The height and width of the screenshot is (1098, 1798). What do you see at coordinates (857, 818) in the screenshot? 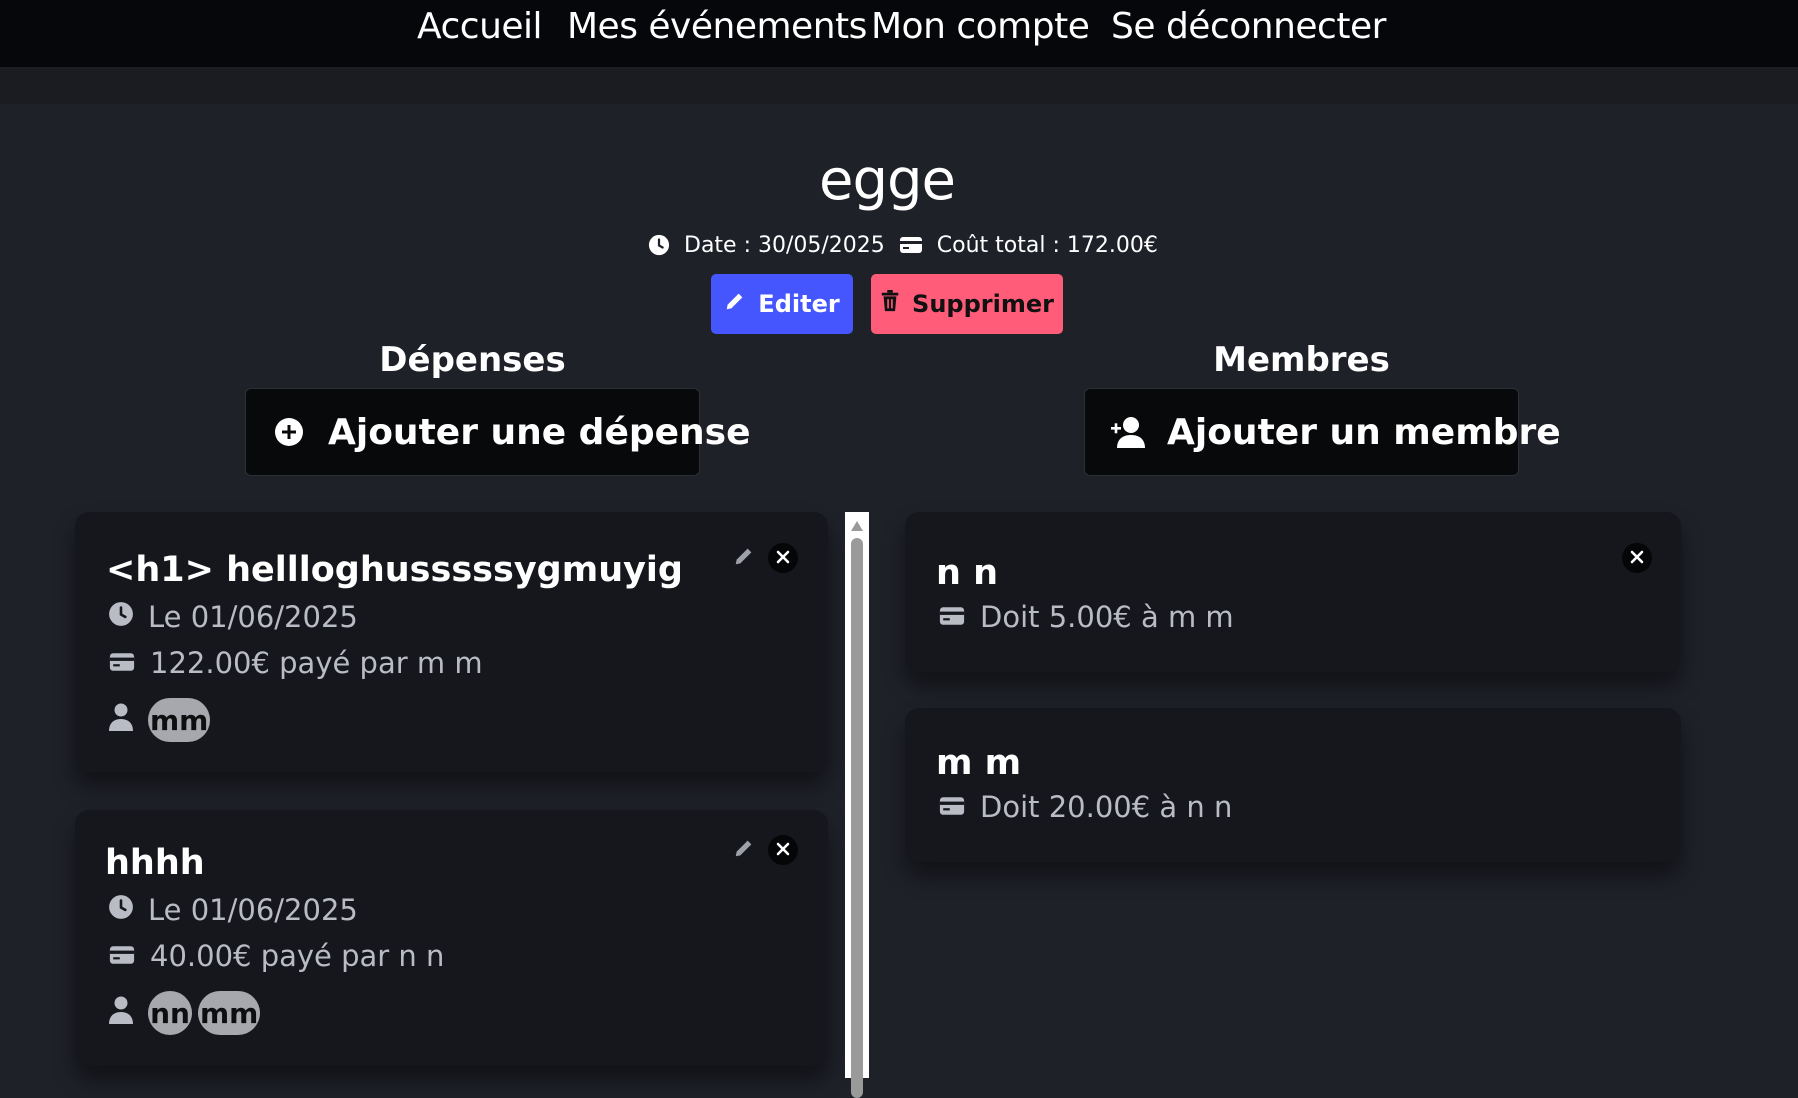
I see `scrollbar-thumb` at bounding box center [857, 818].